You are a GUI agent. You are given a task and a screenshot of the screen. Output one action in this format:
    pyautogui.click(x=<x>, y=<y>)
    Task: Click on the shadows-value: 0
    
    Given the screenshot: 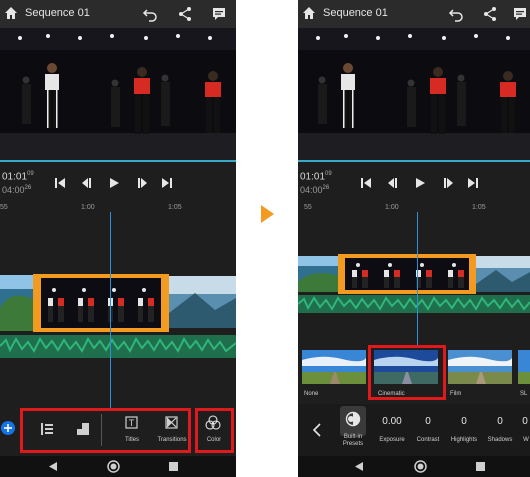 What is the action you would take?
    pyautogui.click(x=500, y=421)
    